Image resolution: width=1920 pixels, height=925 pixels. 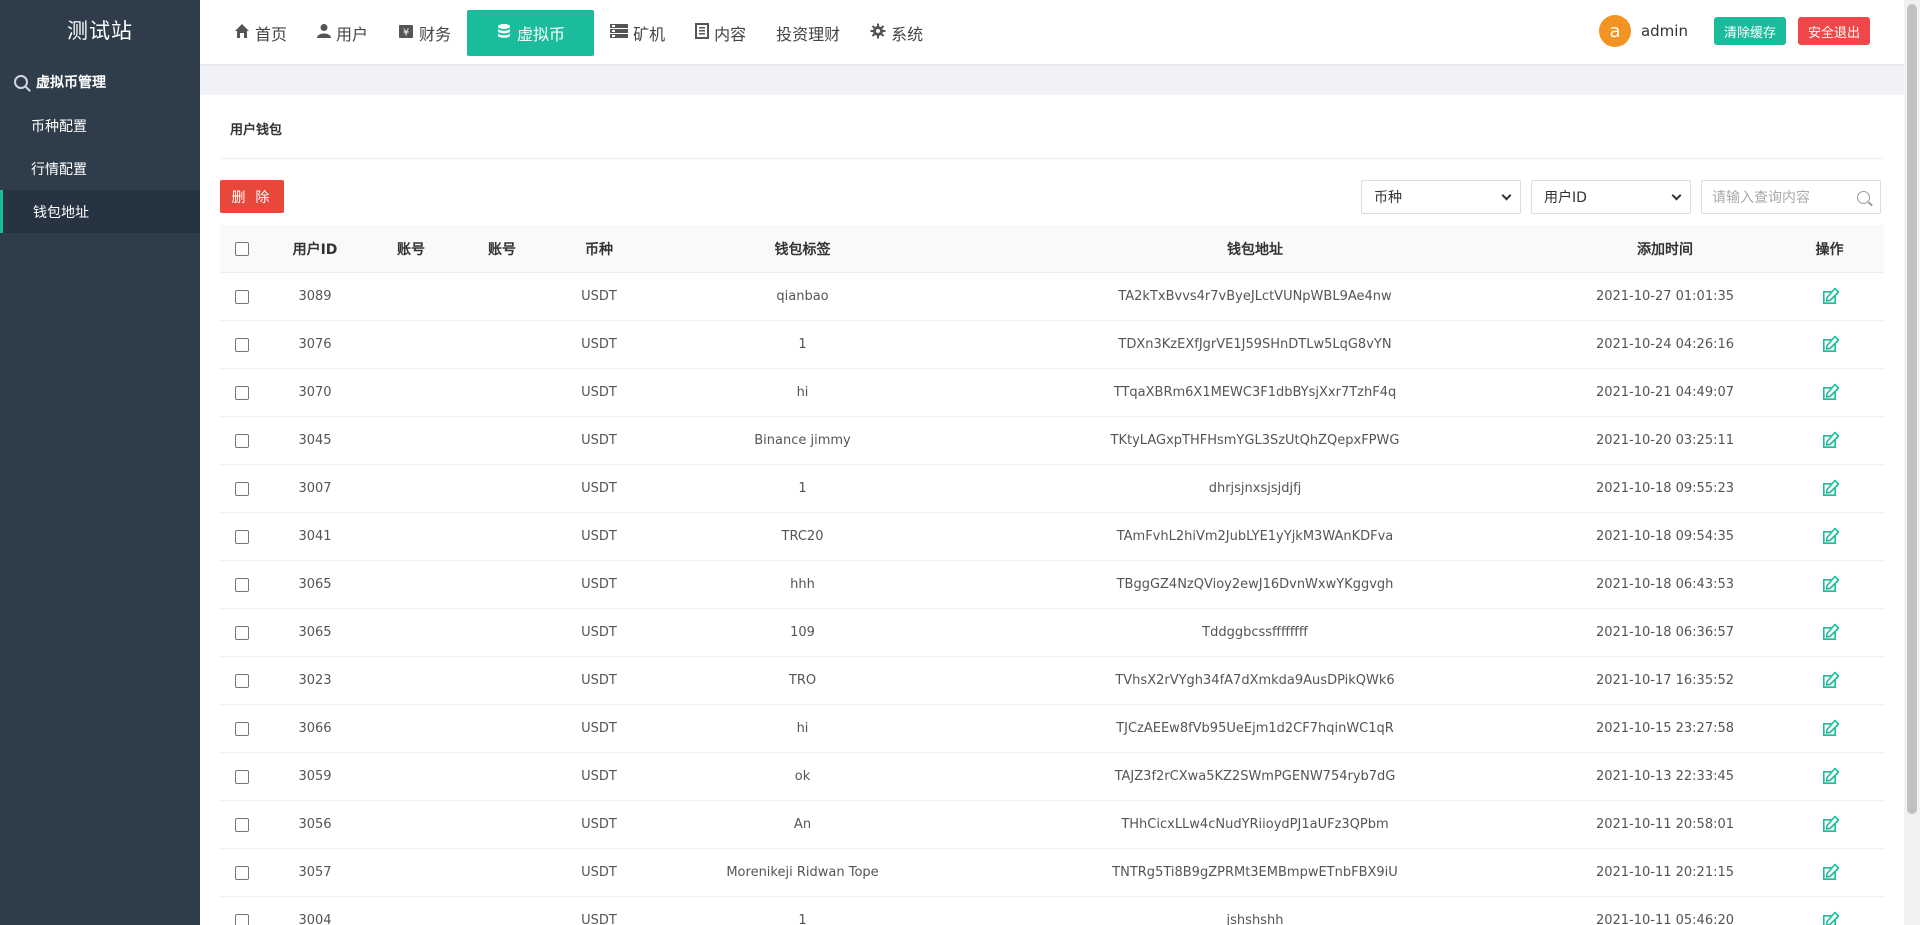 I want to click on nav-investment: 投资理财, so click(x=808, y=33).